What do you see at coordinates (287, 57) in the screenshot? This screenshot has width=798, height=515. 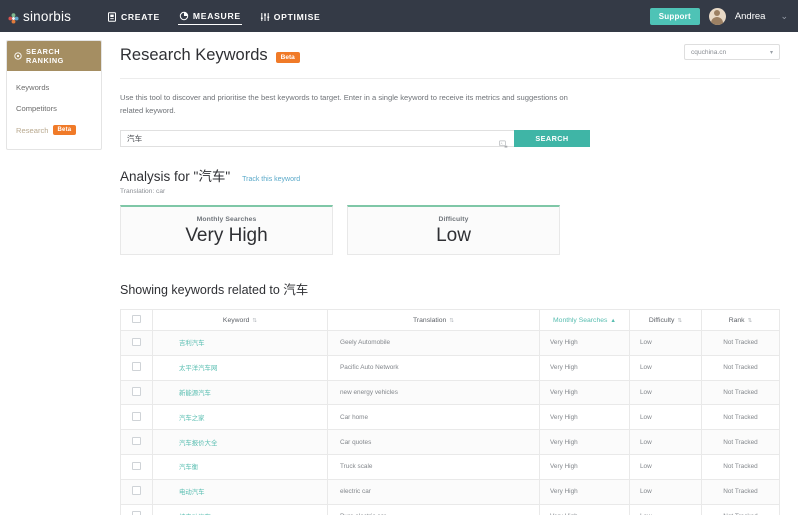 I see `page-title-beta-badge: Beta` at bounding box center [287, 57].